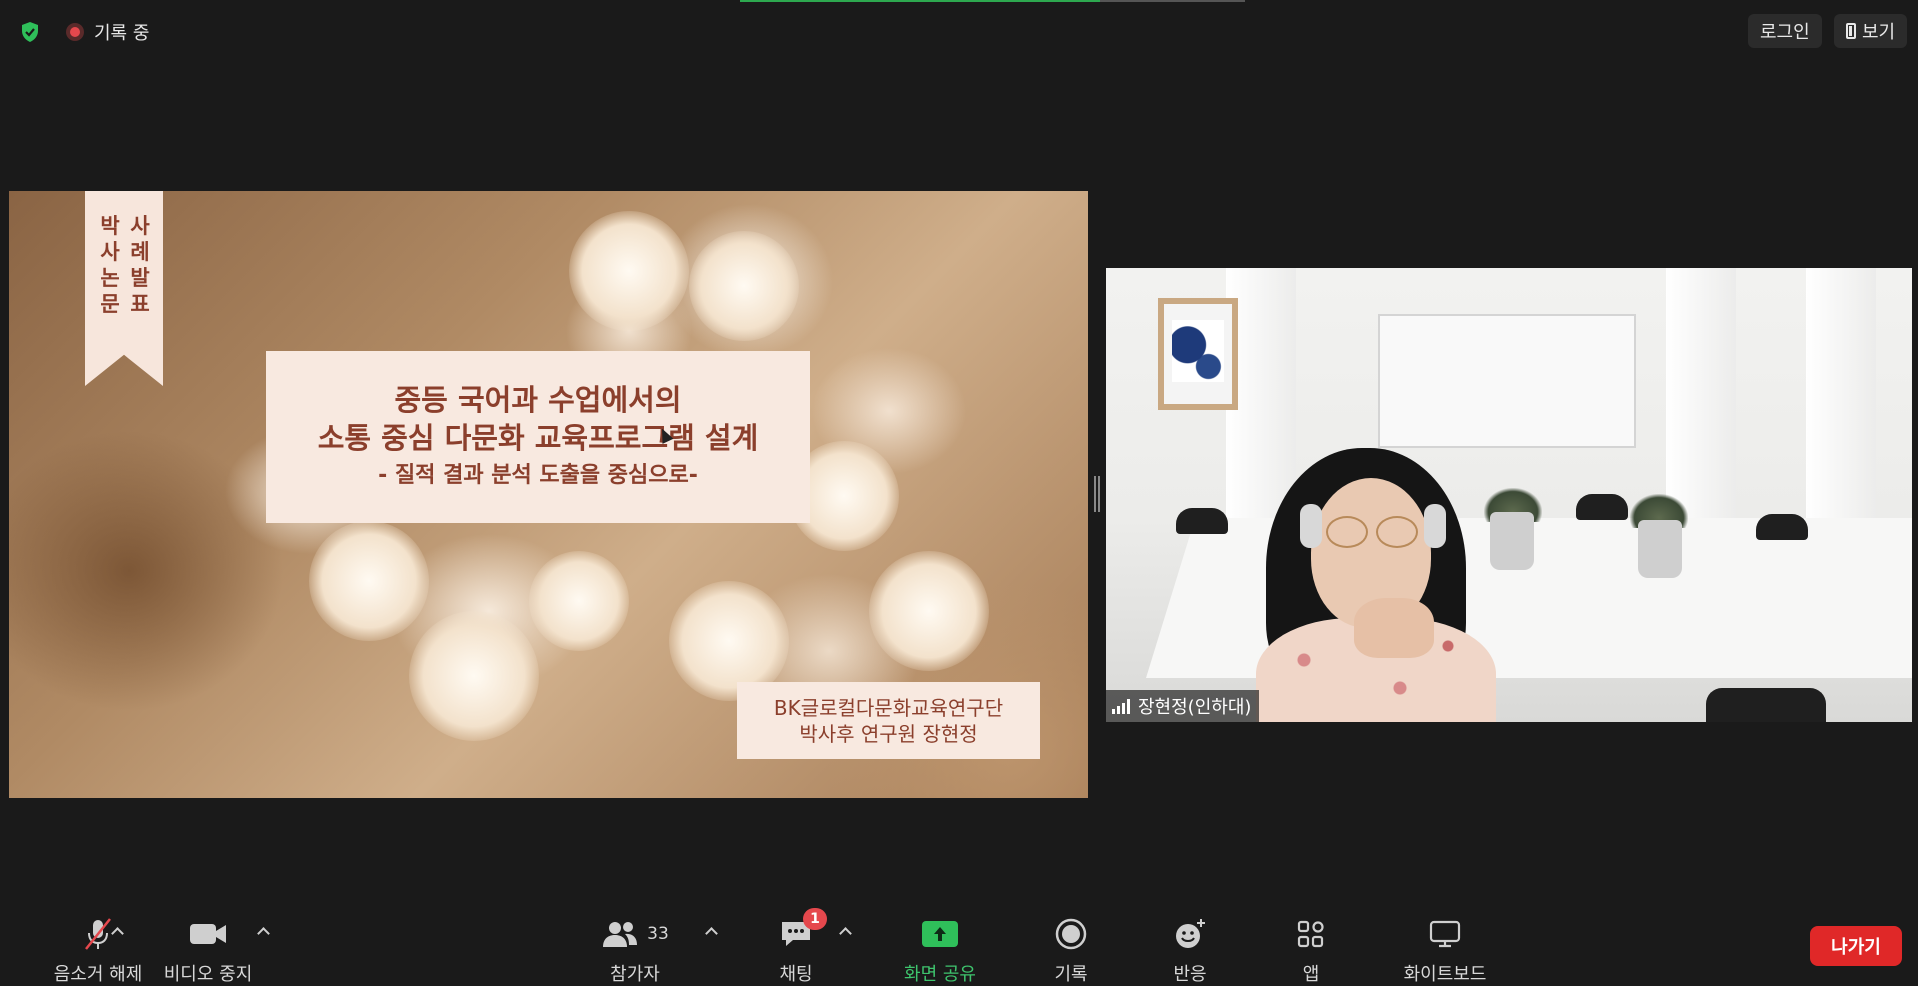 The image size is (1918, 986). I want to click on stop-video-label: 비디오 중지, so click(208, 974).